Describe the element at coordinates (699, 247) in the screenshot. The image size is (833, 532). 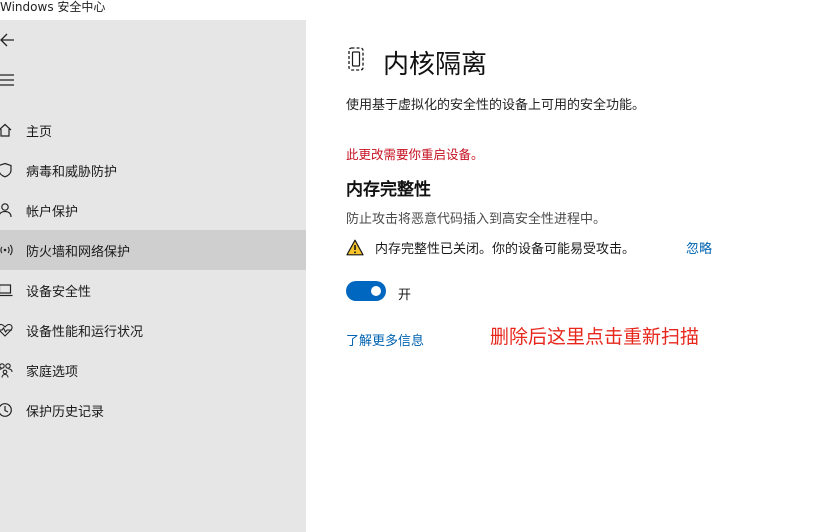
I see `dismiss-link: 忽略` at that location.